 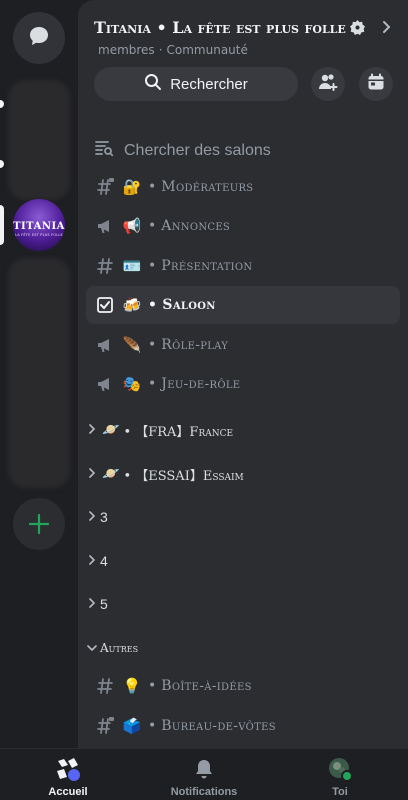 I want to click on server-header: Titania • La fête est plus folle, so click(x=230, y=27).